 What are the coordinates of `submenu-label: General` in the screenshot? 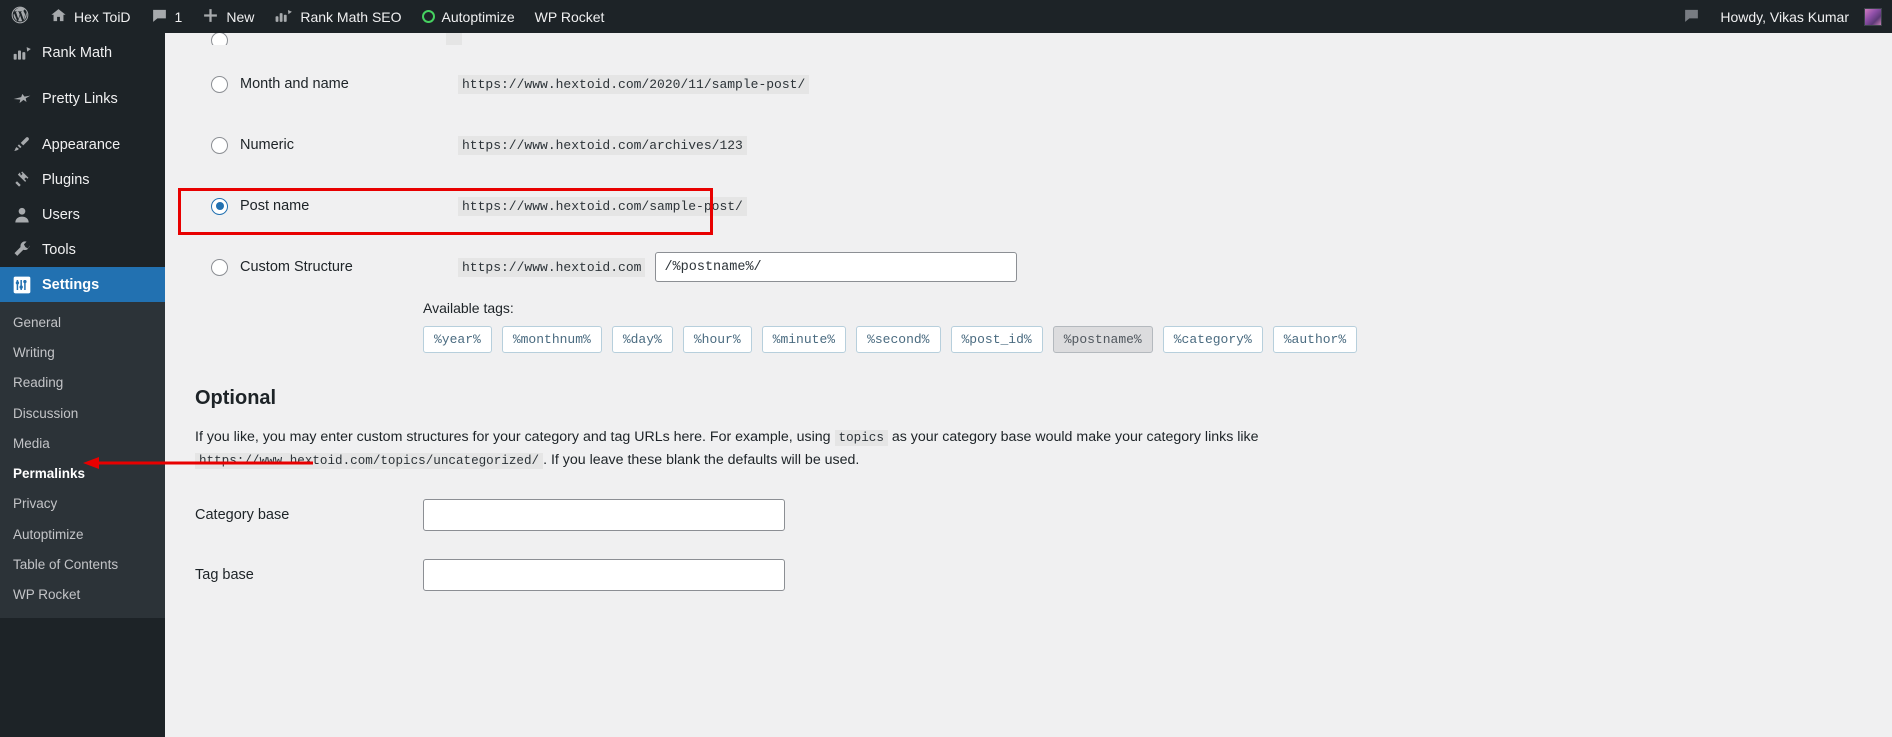 It's located at (37, 322).